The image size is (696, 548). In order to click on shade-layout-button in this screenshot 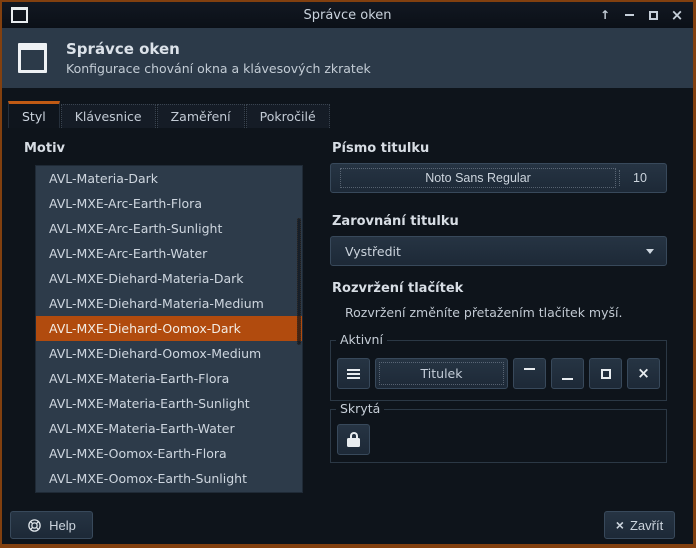, I will do `click(529, 373)`.